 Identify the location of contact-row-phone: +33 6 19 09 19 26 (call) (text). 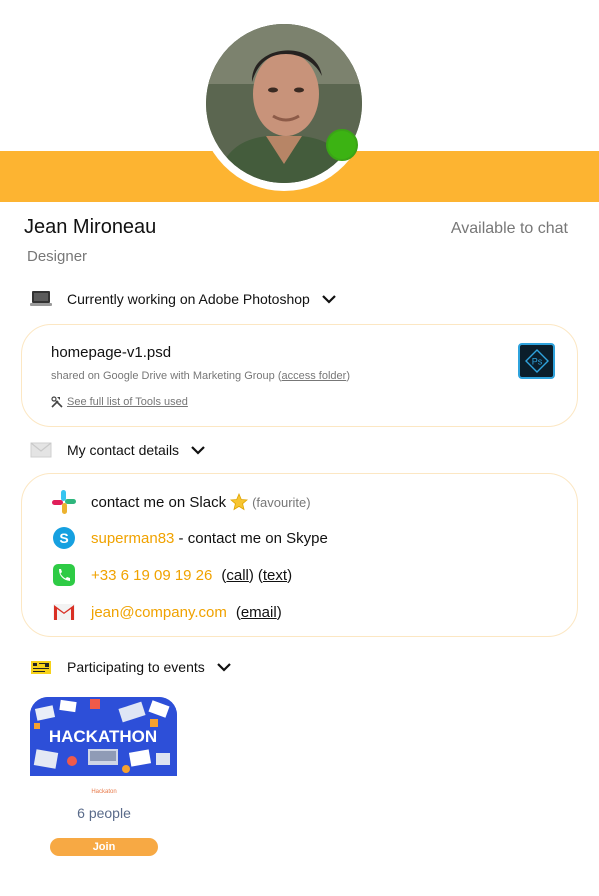
(171, 575).